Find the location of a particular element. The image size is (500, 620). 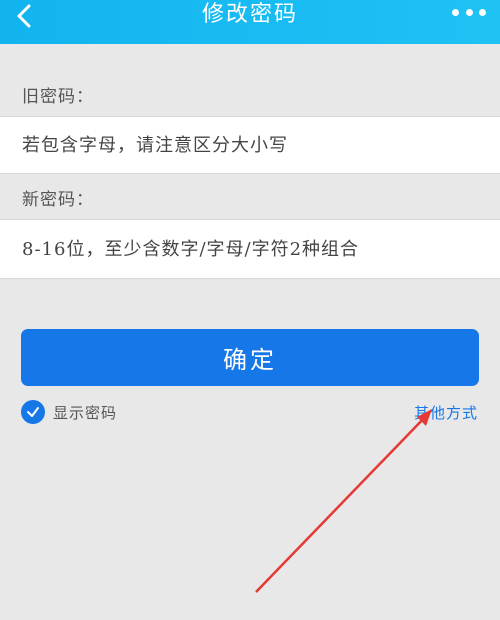

new-password-input is located at coordinates (256, 249).